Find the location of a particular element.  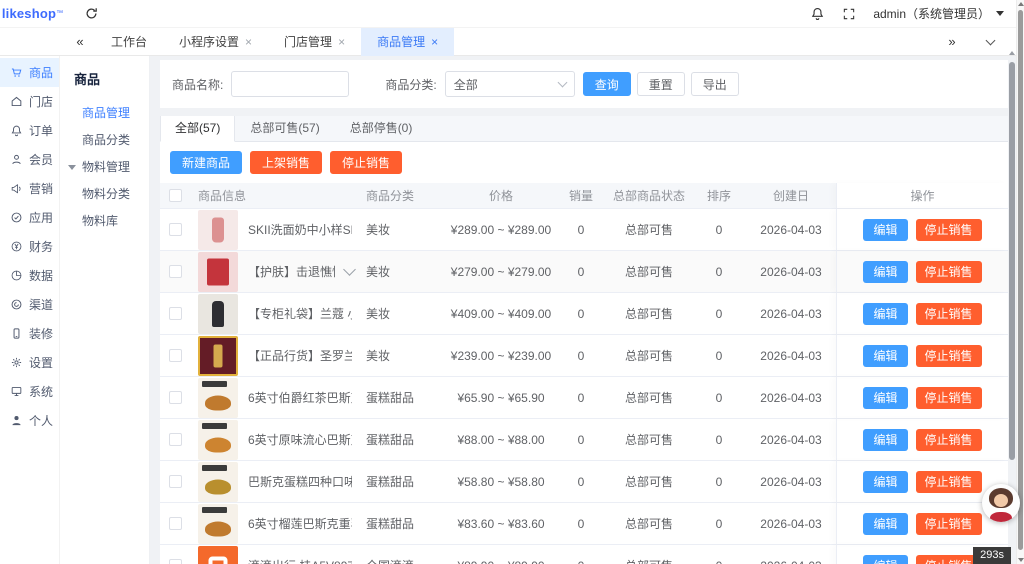

brand-logo: likeshop ™ is located at coordinates (32, 14).